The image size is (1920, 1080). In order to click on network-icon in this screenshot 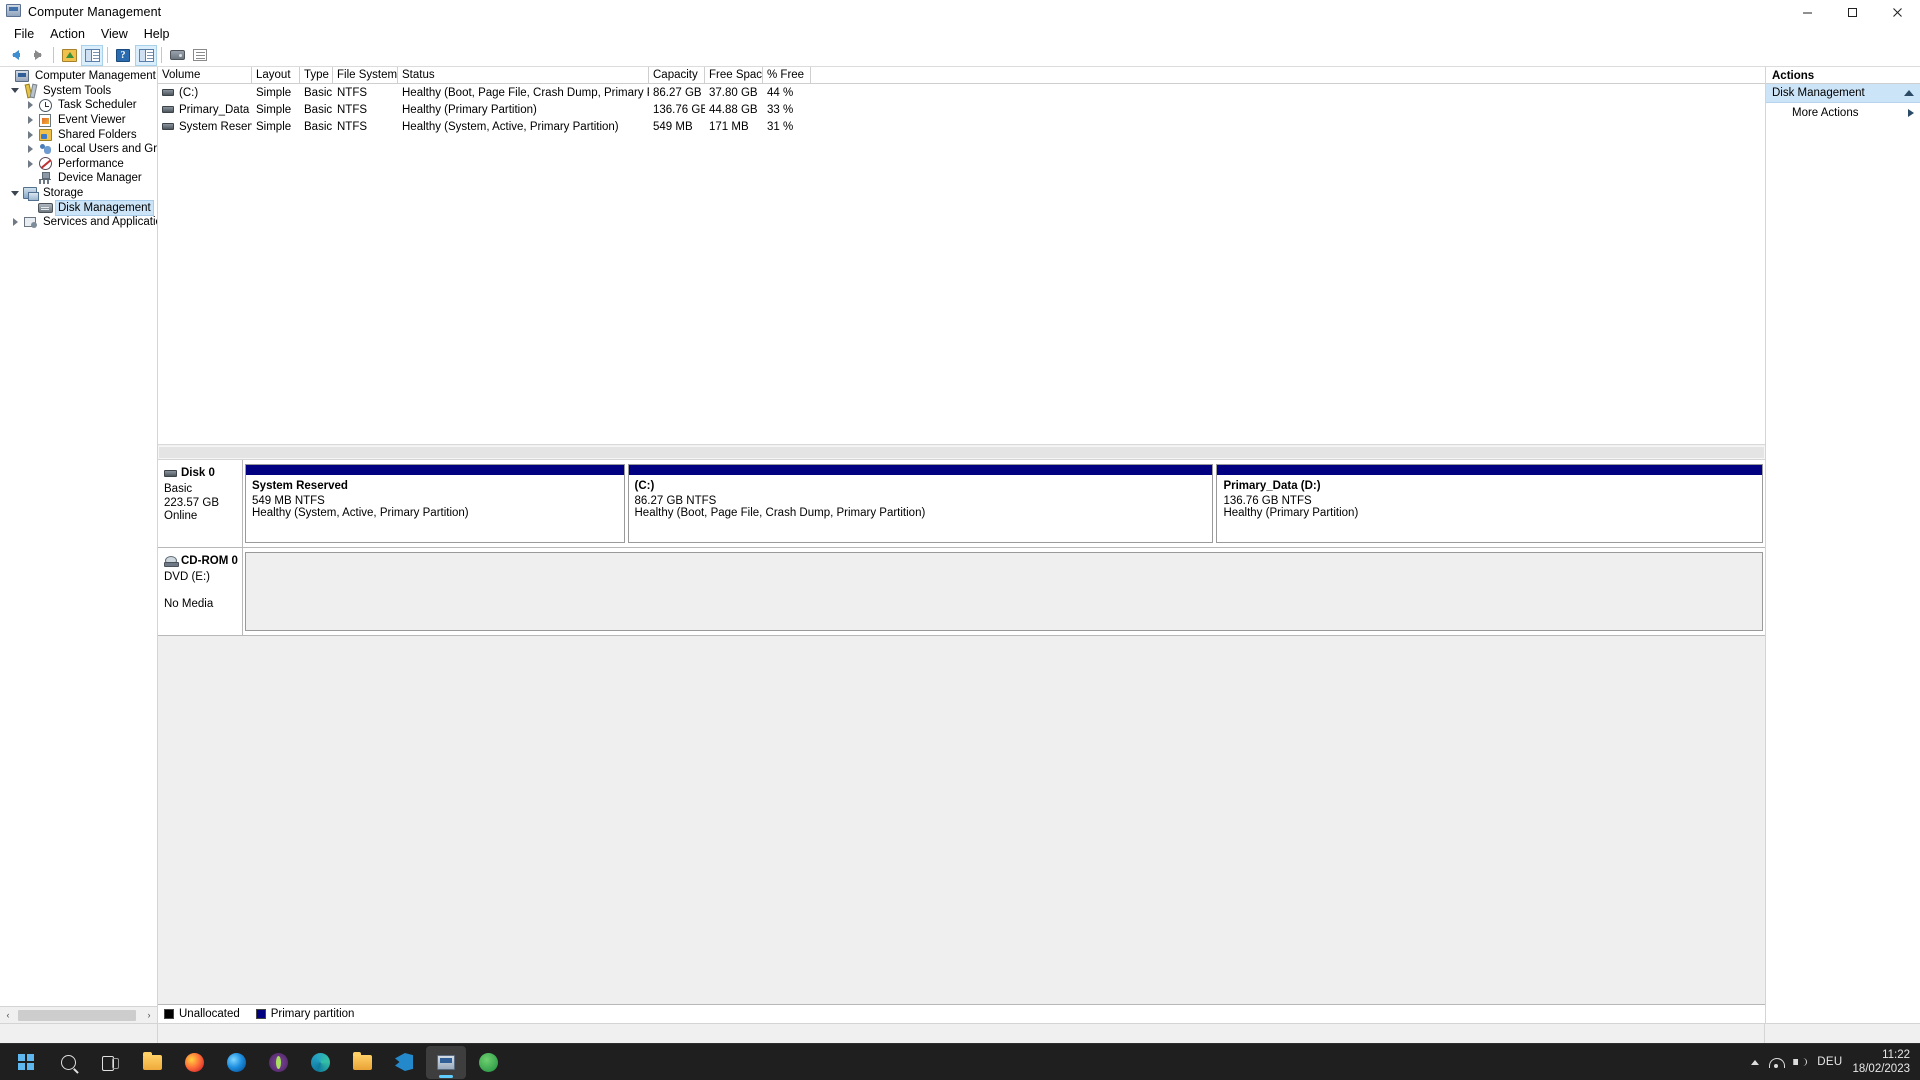, I will do `click(1777, 1062)`.